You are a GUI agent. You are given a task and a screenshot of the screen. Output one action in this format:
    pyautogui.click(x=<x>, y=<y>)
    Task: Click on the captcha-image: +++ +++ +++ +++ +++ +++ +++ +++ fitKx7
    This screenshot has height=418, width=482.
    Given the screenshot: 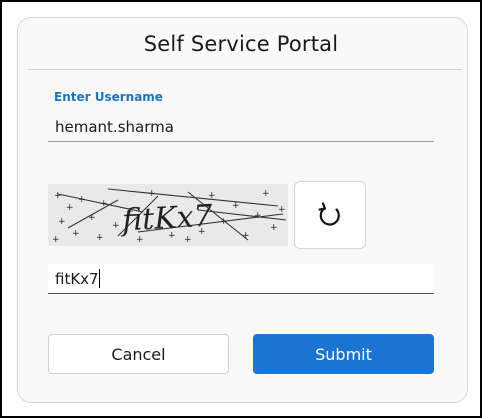 What is the action you would take?
    pyautogui.click(x=168, y=215)
    